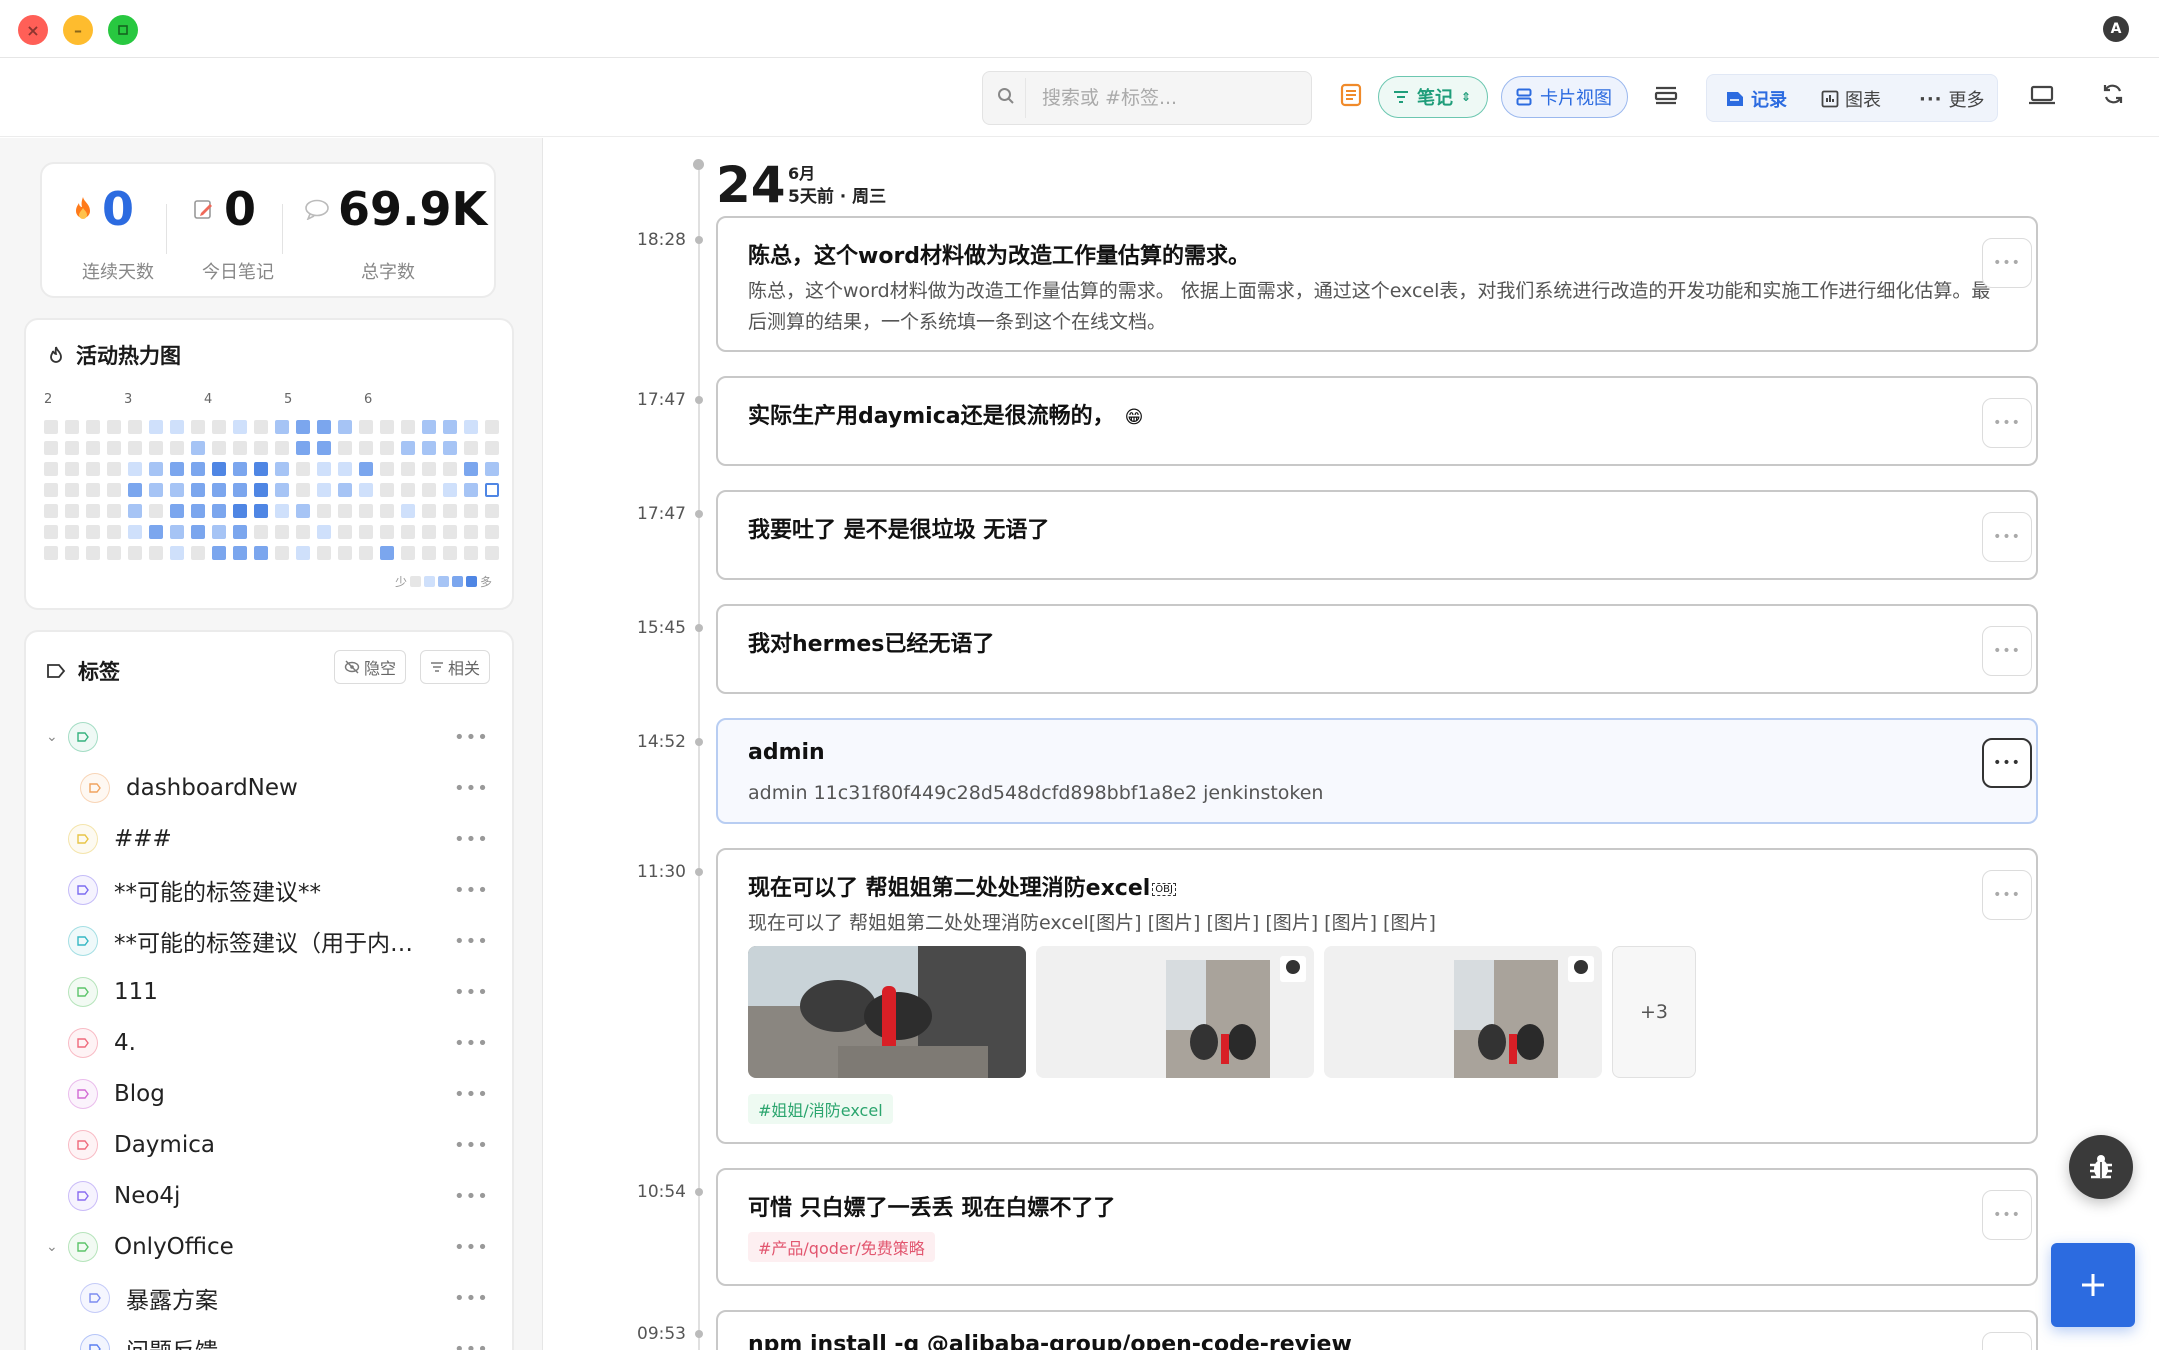 The width and height of the screenshot is (2159, 1350). Describe the element at coordinates (1351, 98) in the screenshot. I see `notebook-icon` at that location.